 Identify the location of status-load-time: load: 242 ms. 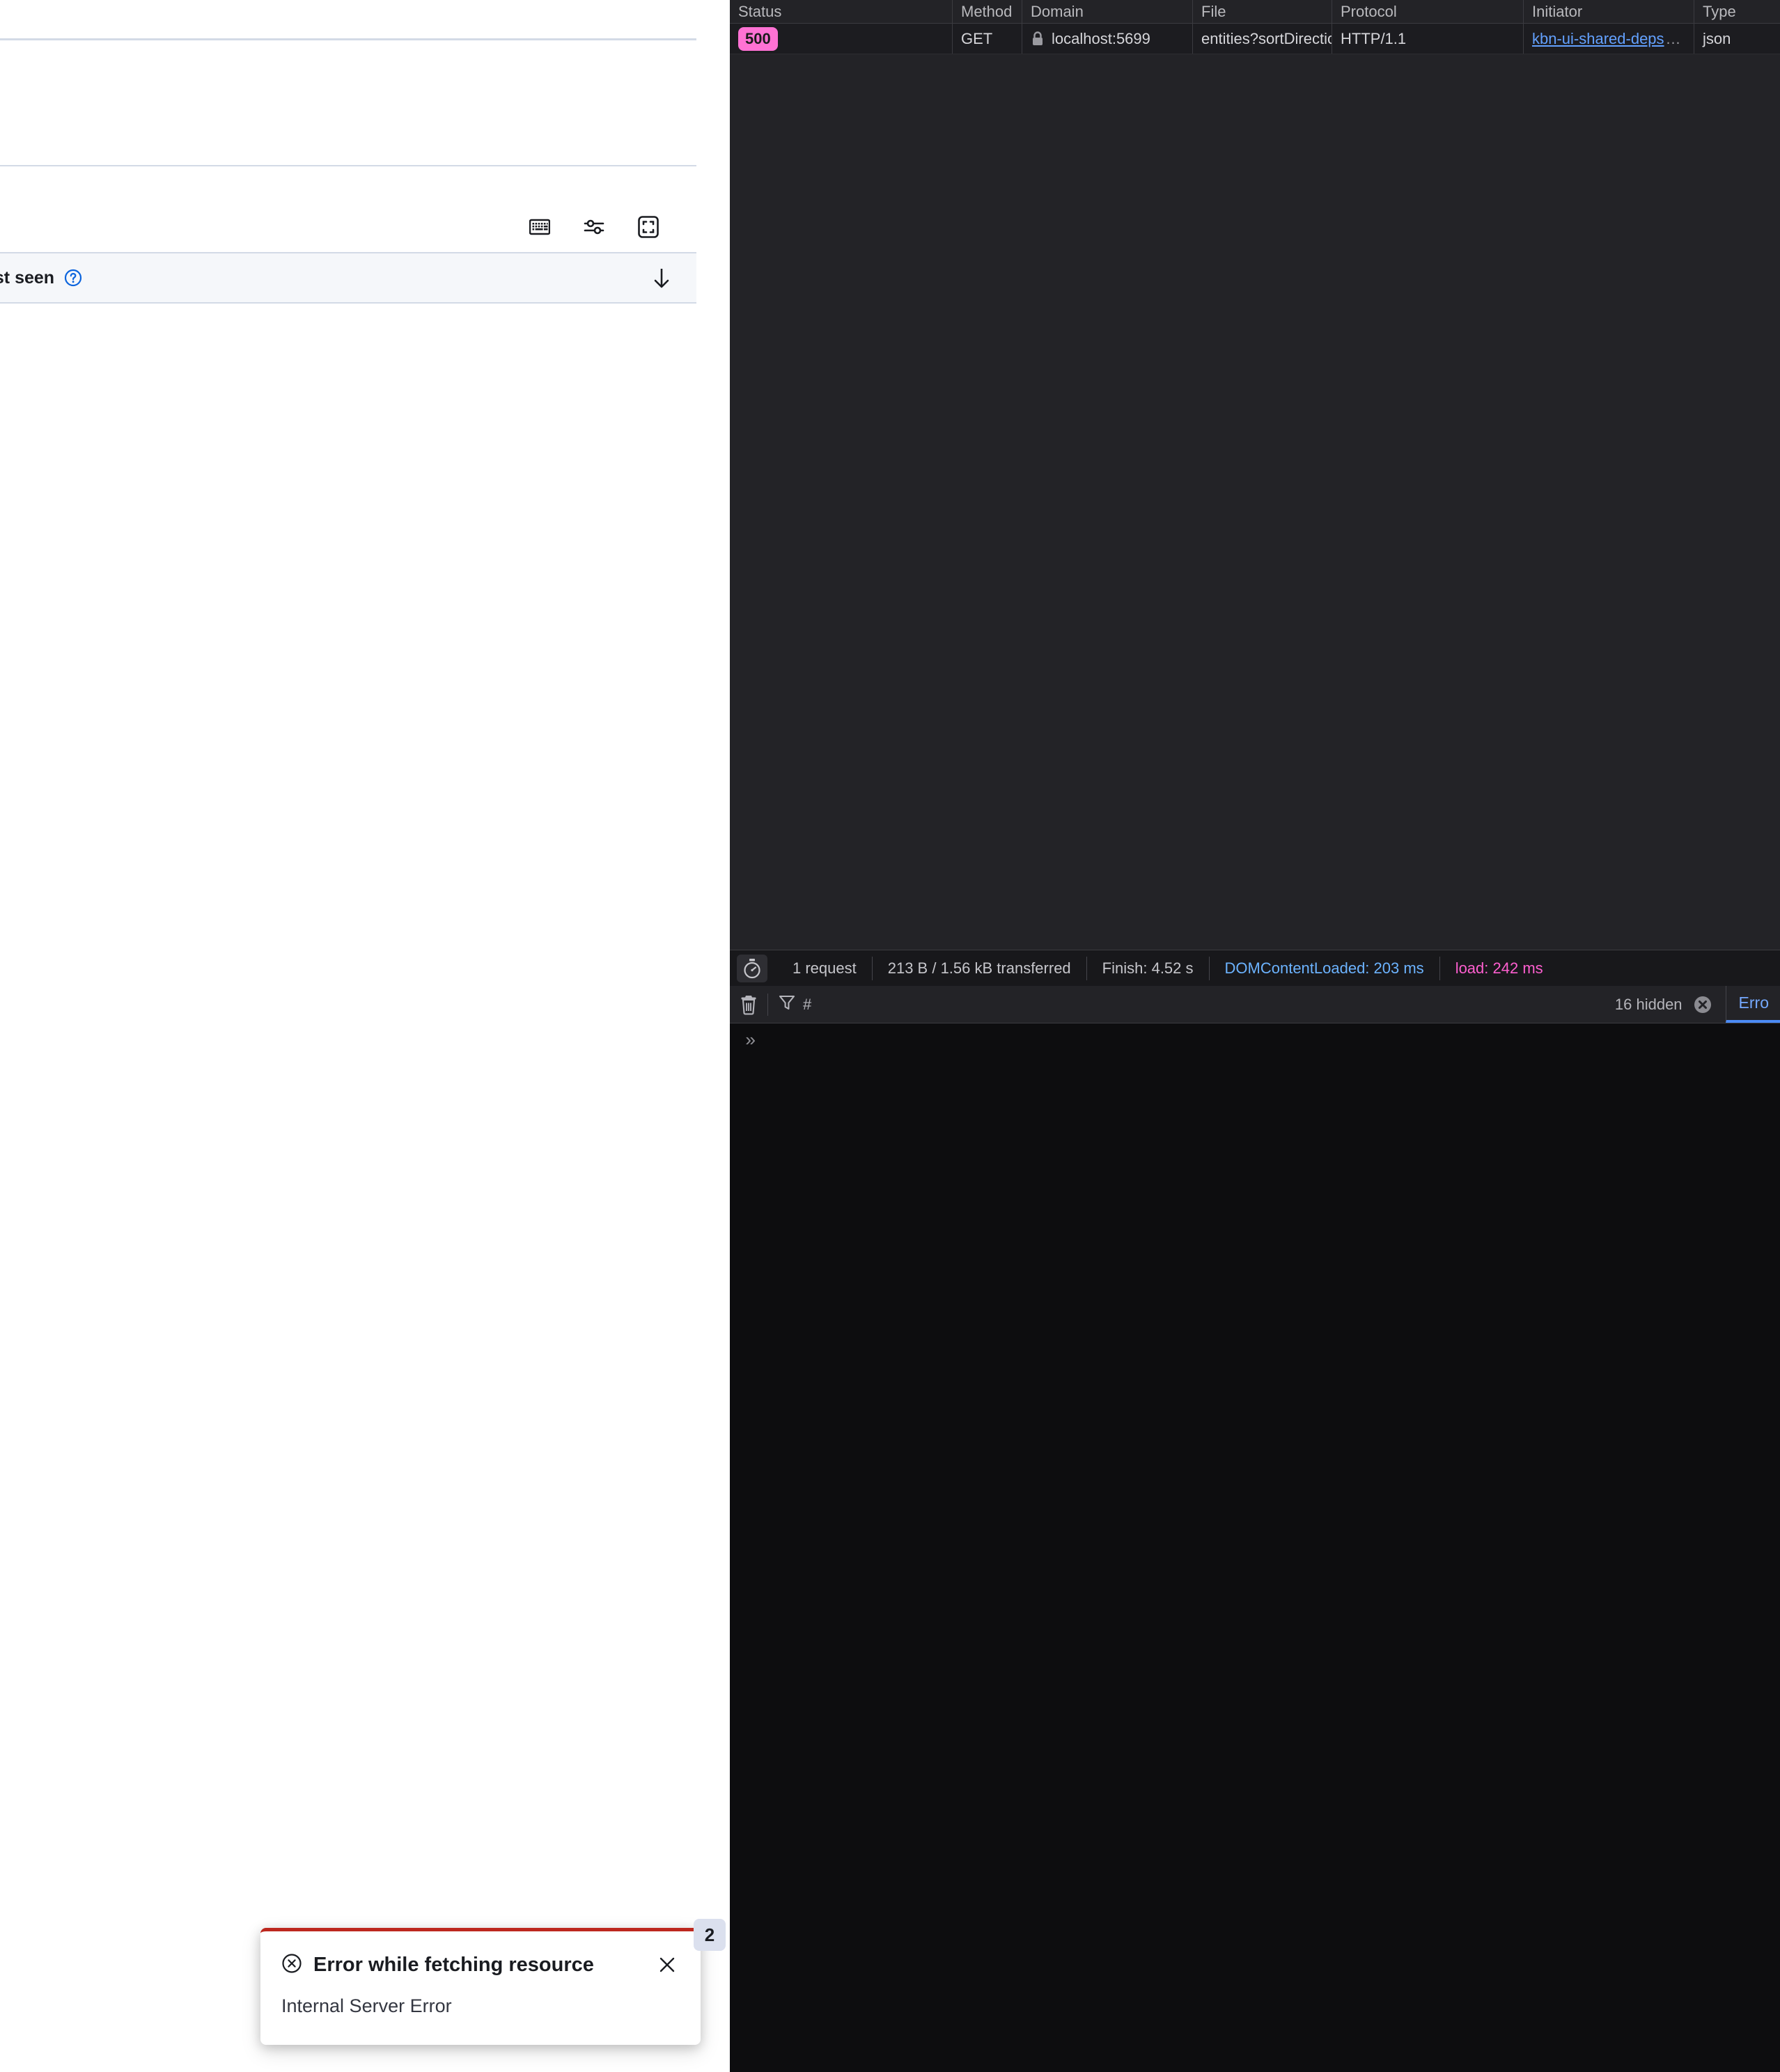
(1499, 968).